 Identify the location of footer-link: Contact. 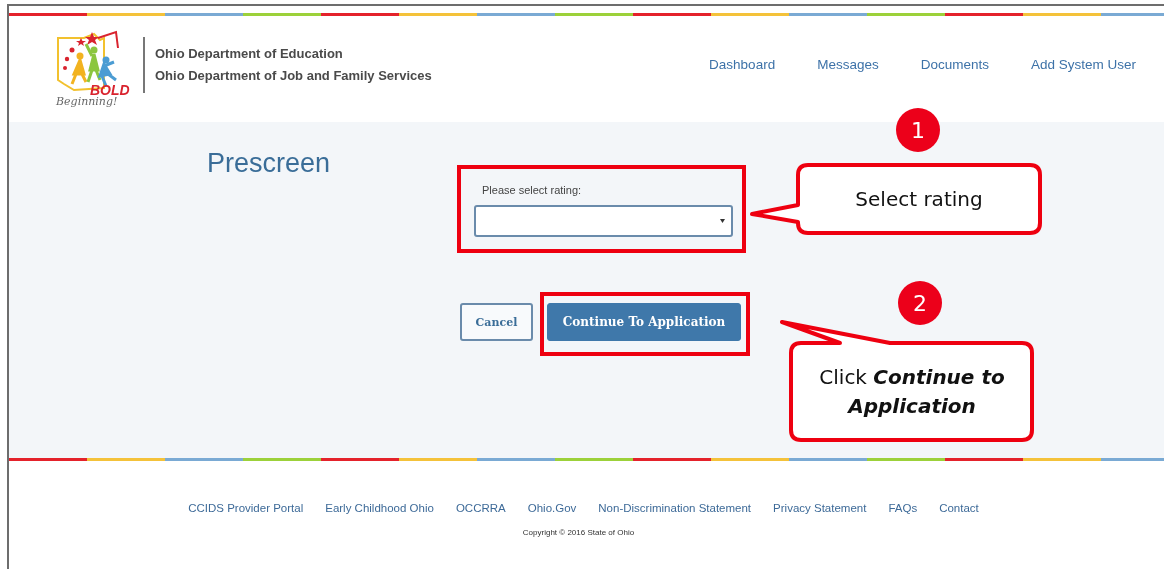
(959, 508).